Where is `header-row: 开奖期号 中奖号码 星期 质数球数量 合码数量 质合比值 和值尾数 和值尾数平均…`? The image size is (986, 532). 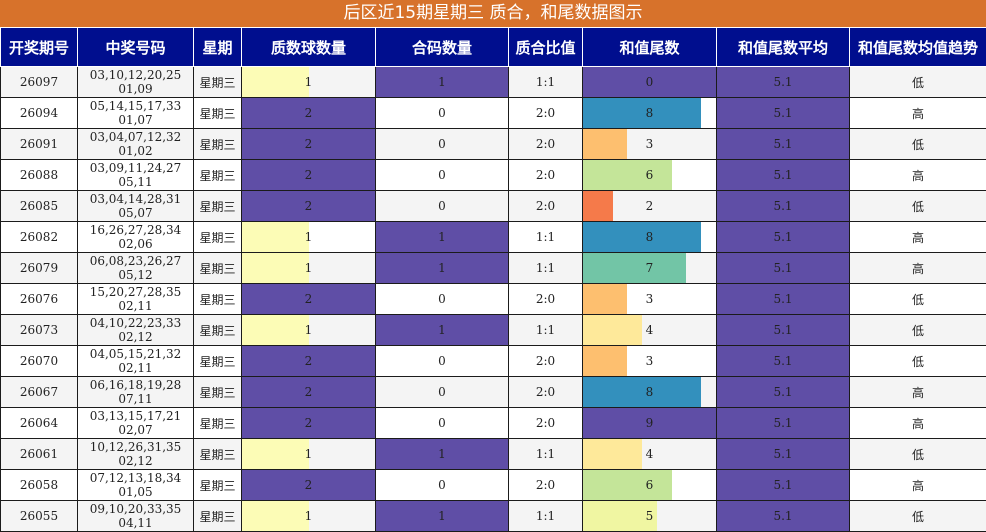
header-row: 开奖期号 中奖号码 星期 质数球数量 合码数量 质合比值 和值尾数 和值尾数平均… is located at coordinates (493, 47).